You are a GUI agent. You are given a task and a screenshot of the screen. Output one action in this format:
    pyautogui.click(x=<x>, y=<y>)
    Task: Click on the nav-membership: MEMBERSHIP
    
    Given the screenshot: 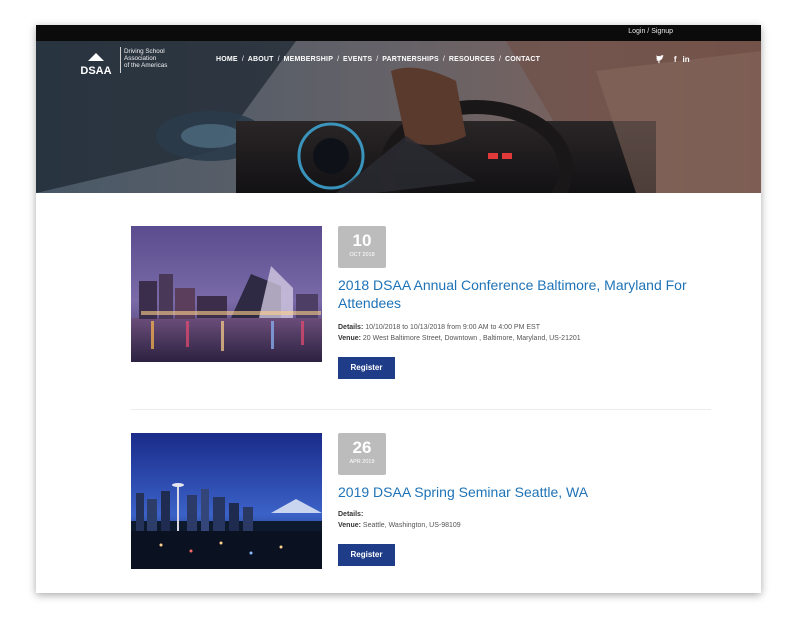 What is the action you would take?
    pyautogui.click(x=308, y=59)
    